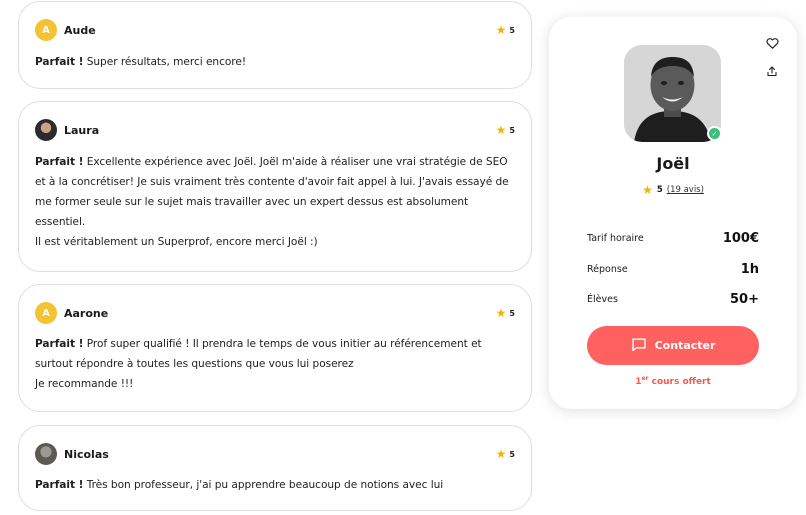  Describe the element at coordinates (672, 93) in the screenshot. I see `tutor-photo` at that location.